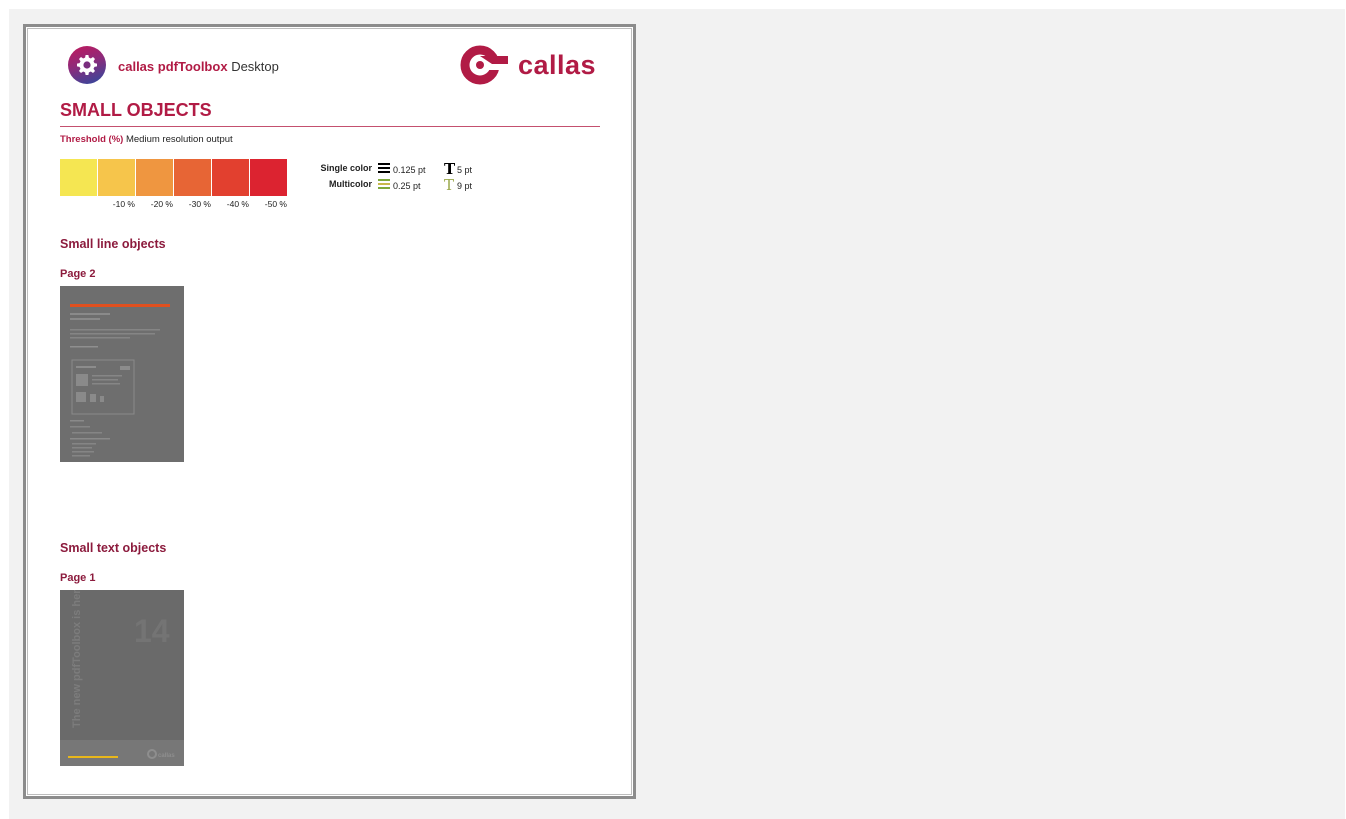  Describe the element at coordinates (123, 204) in the screenshot. I see `severity-label: -10 %` at that location.